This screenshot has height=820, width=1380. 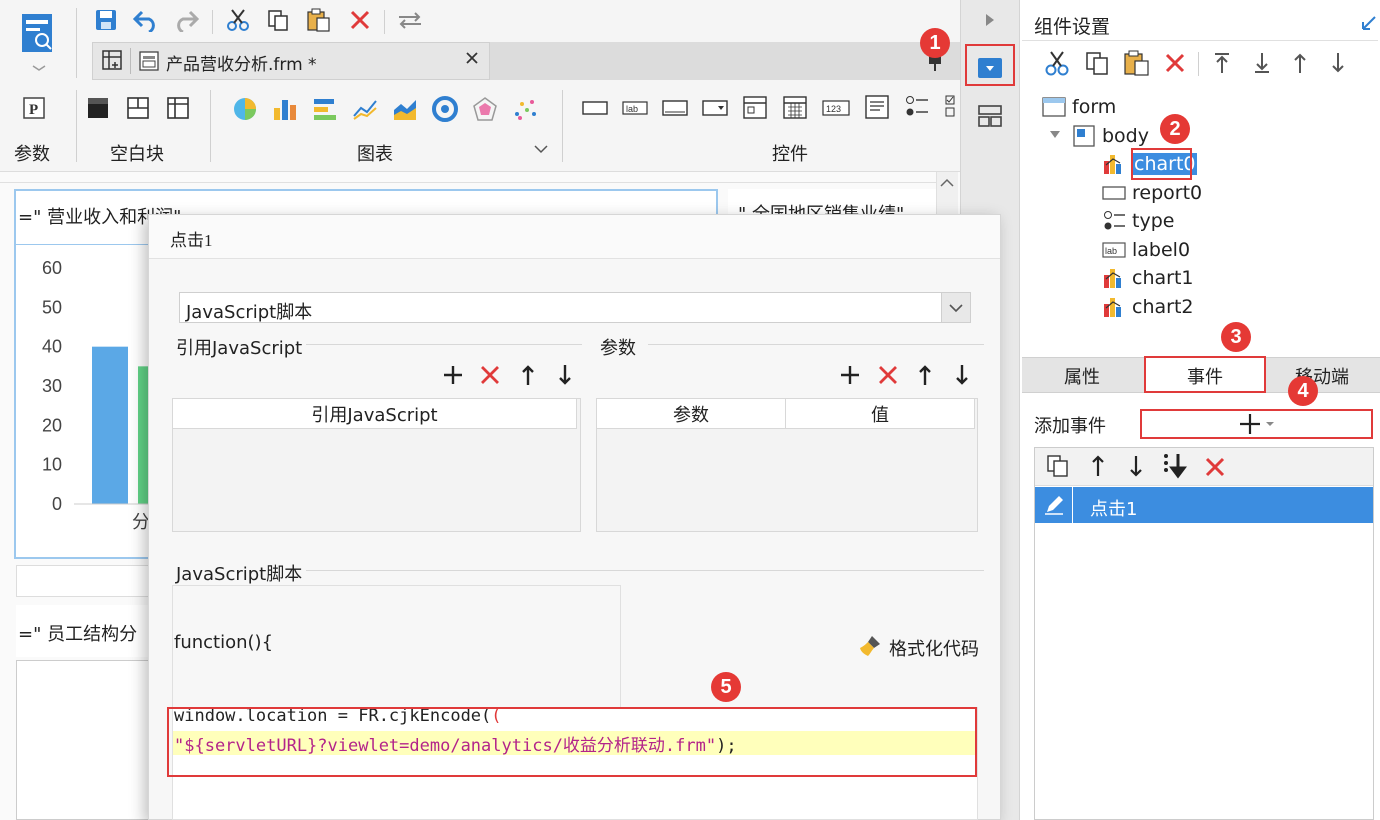 What do you see at coordinates (318, 20) in the screenshot?
I see `paste-icon` at bounding box center [318, 20].